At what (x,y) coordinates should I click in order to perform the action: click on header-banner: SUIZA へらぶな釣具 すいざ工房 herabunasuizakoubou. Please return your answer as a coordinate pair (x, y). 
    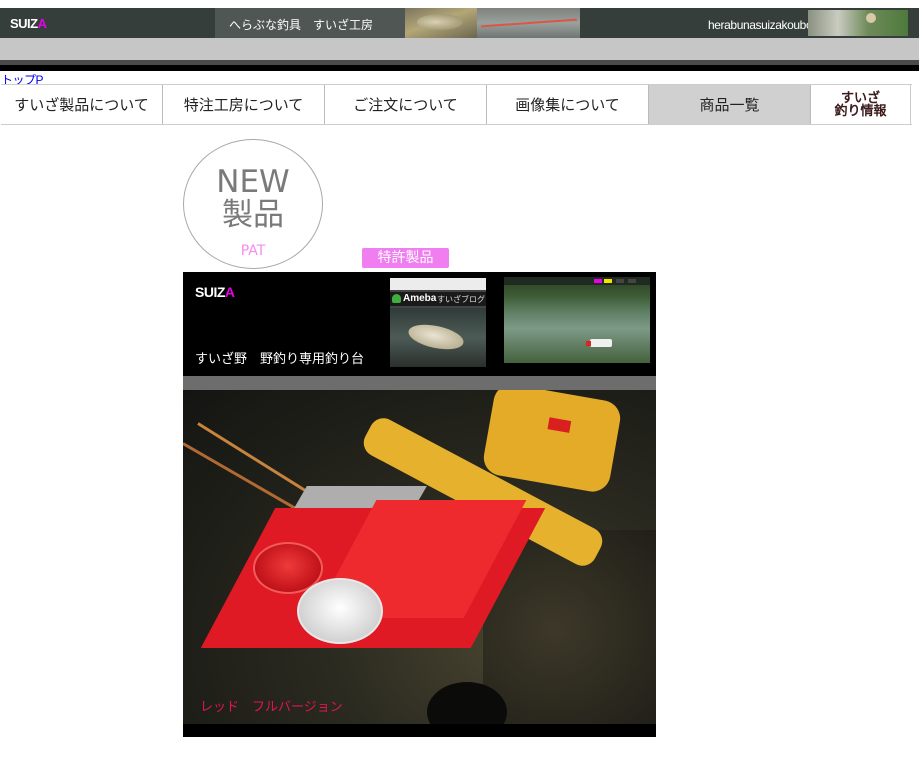
    Looking at the image, I should click on (459, 23).